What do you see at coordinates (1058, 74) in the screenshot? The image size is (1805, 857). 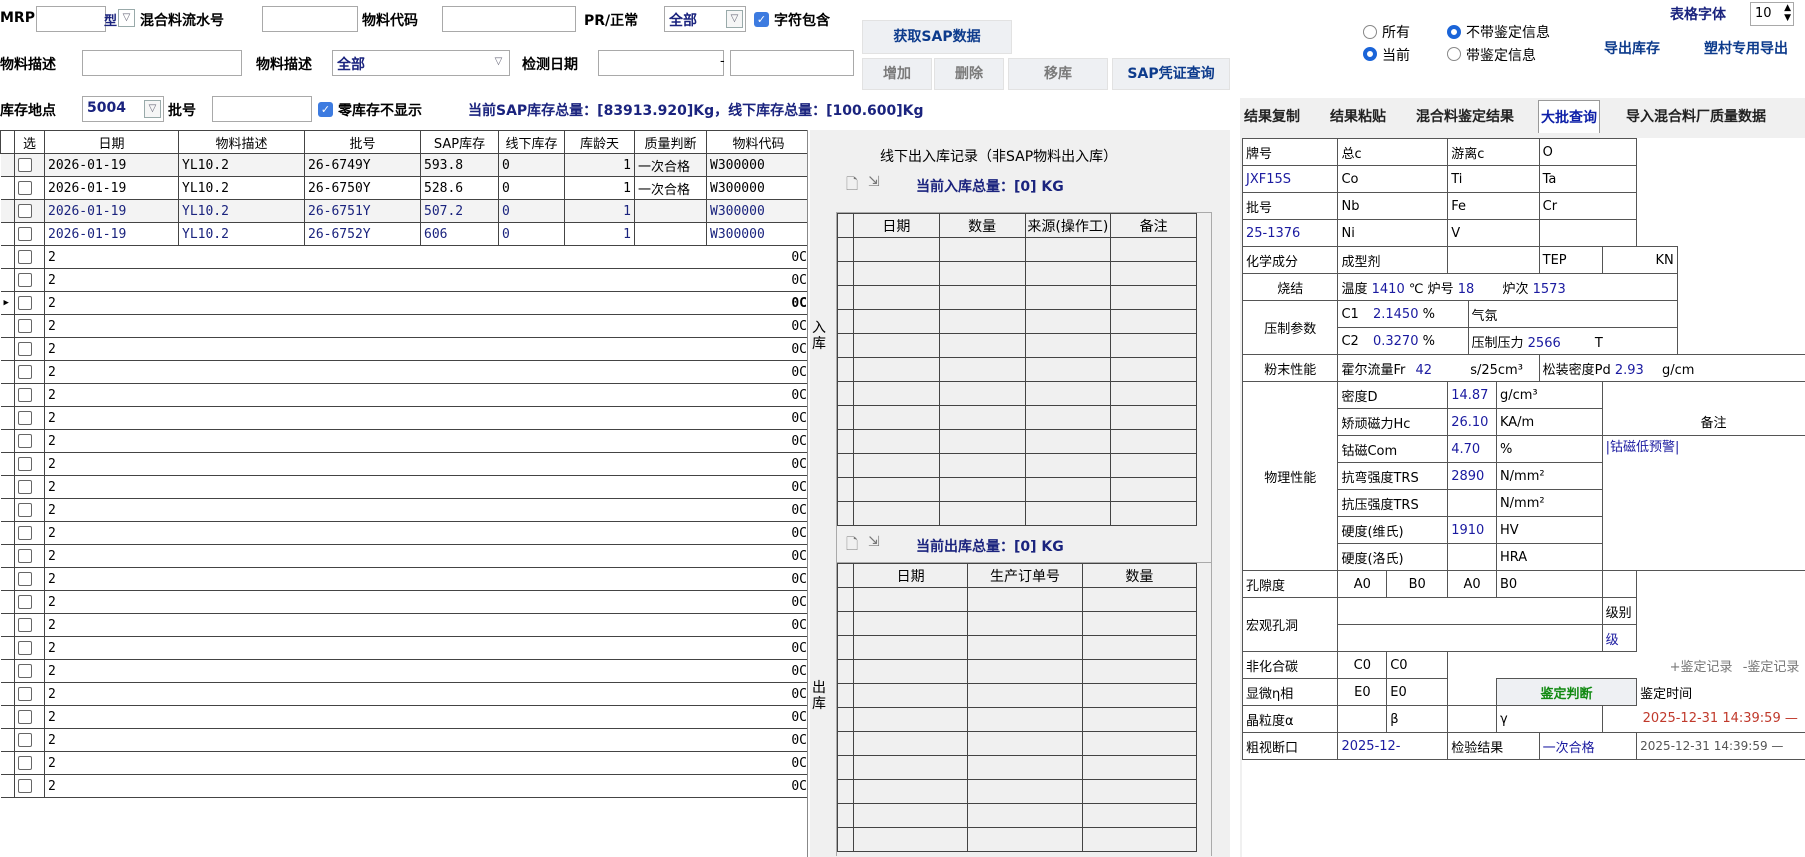 I see `move-button: 移库` at bounding box center [1058, 74].